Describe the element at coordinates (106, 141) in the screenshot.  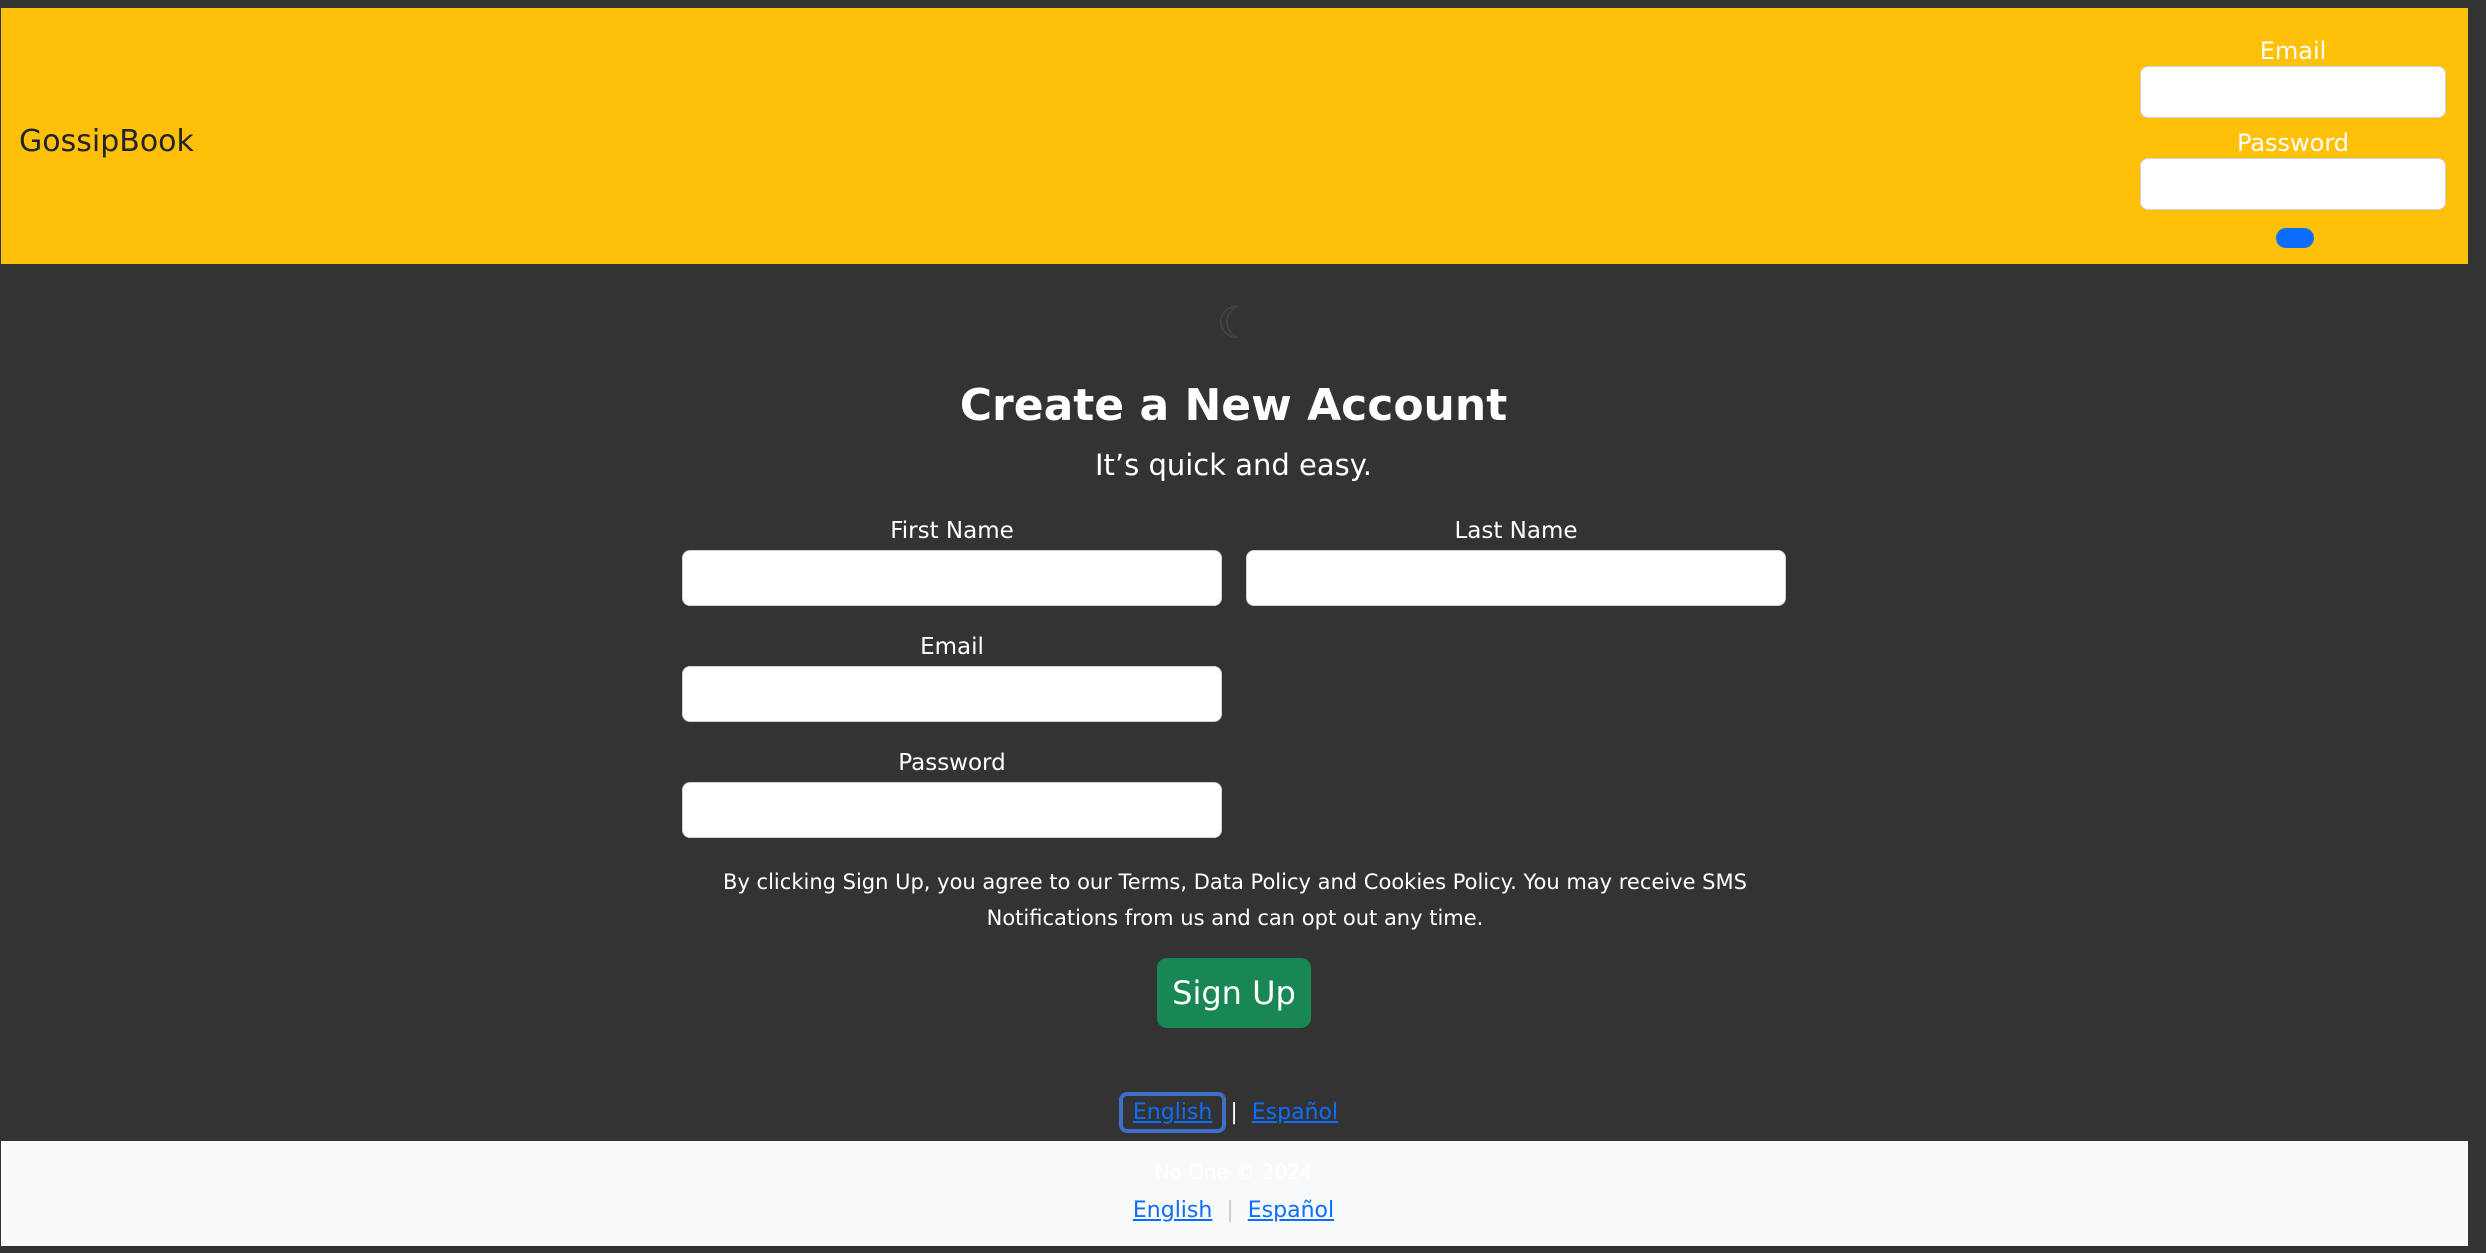
I see `brand-logo: GossipBook` at that location.